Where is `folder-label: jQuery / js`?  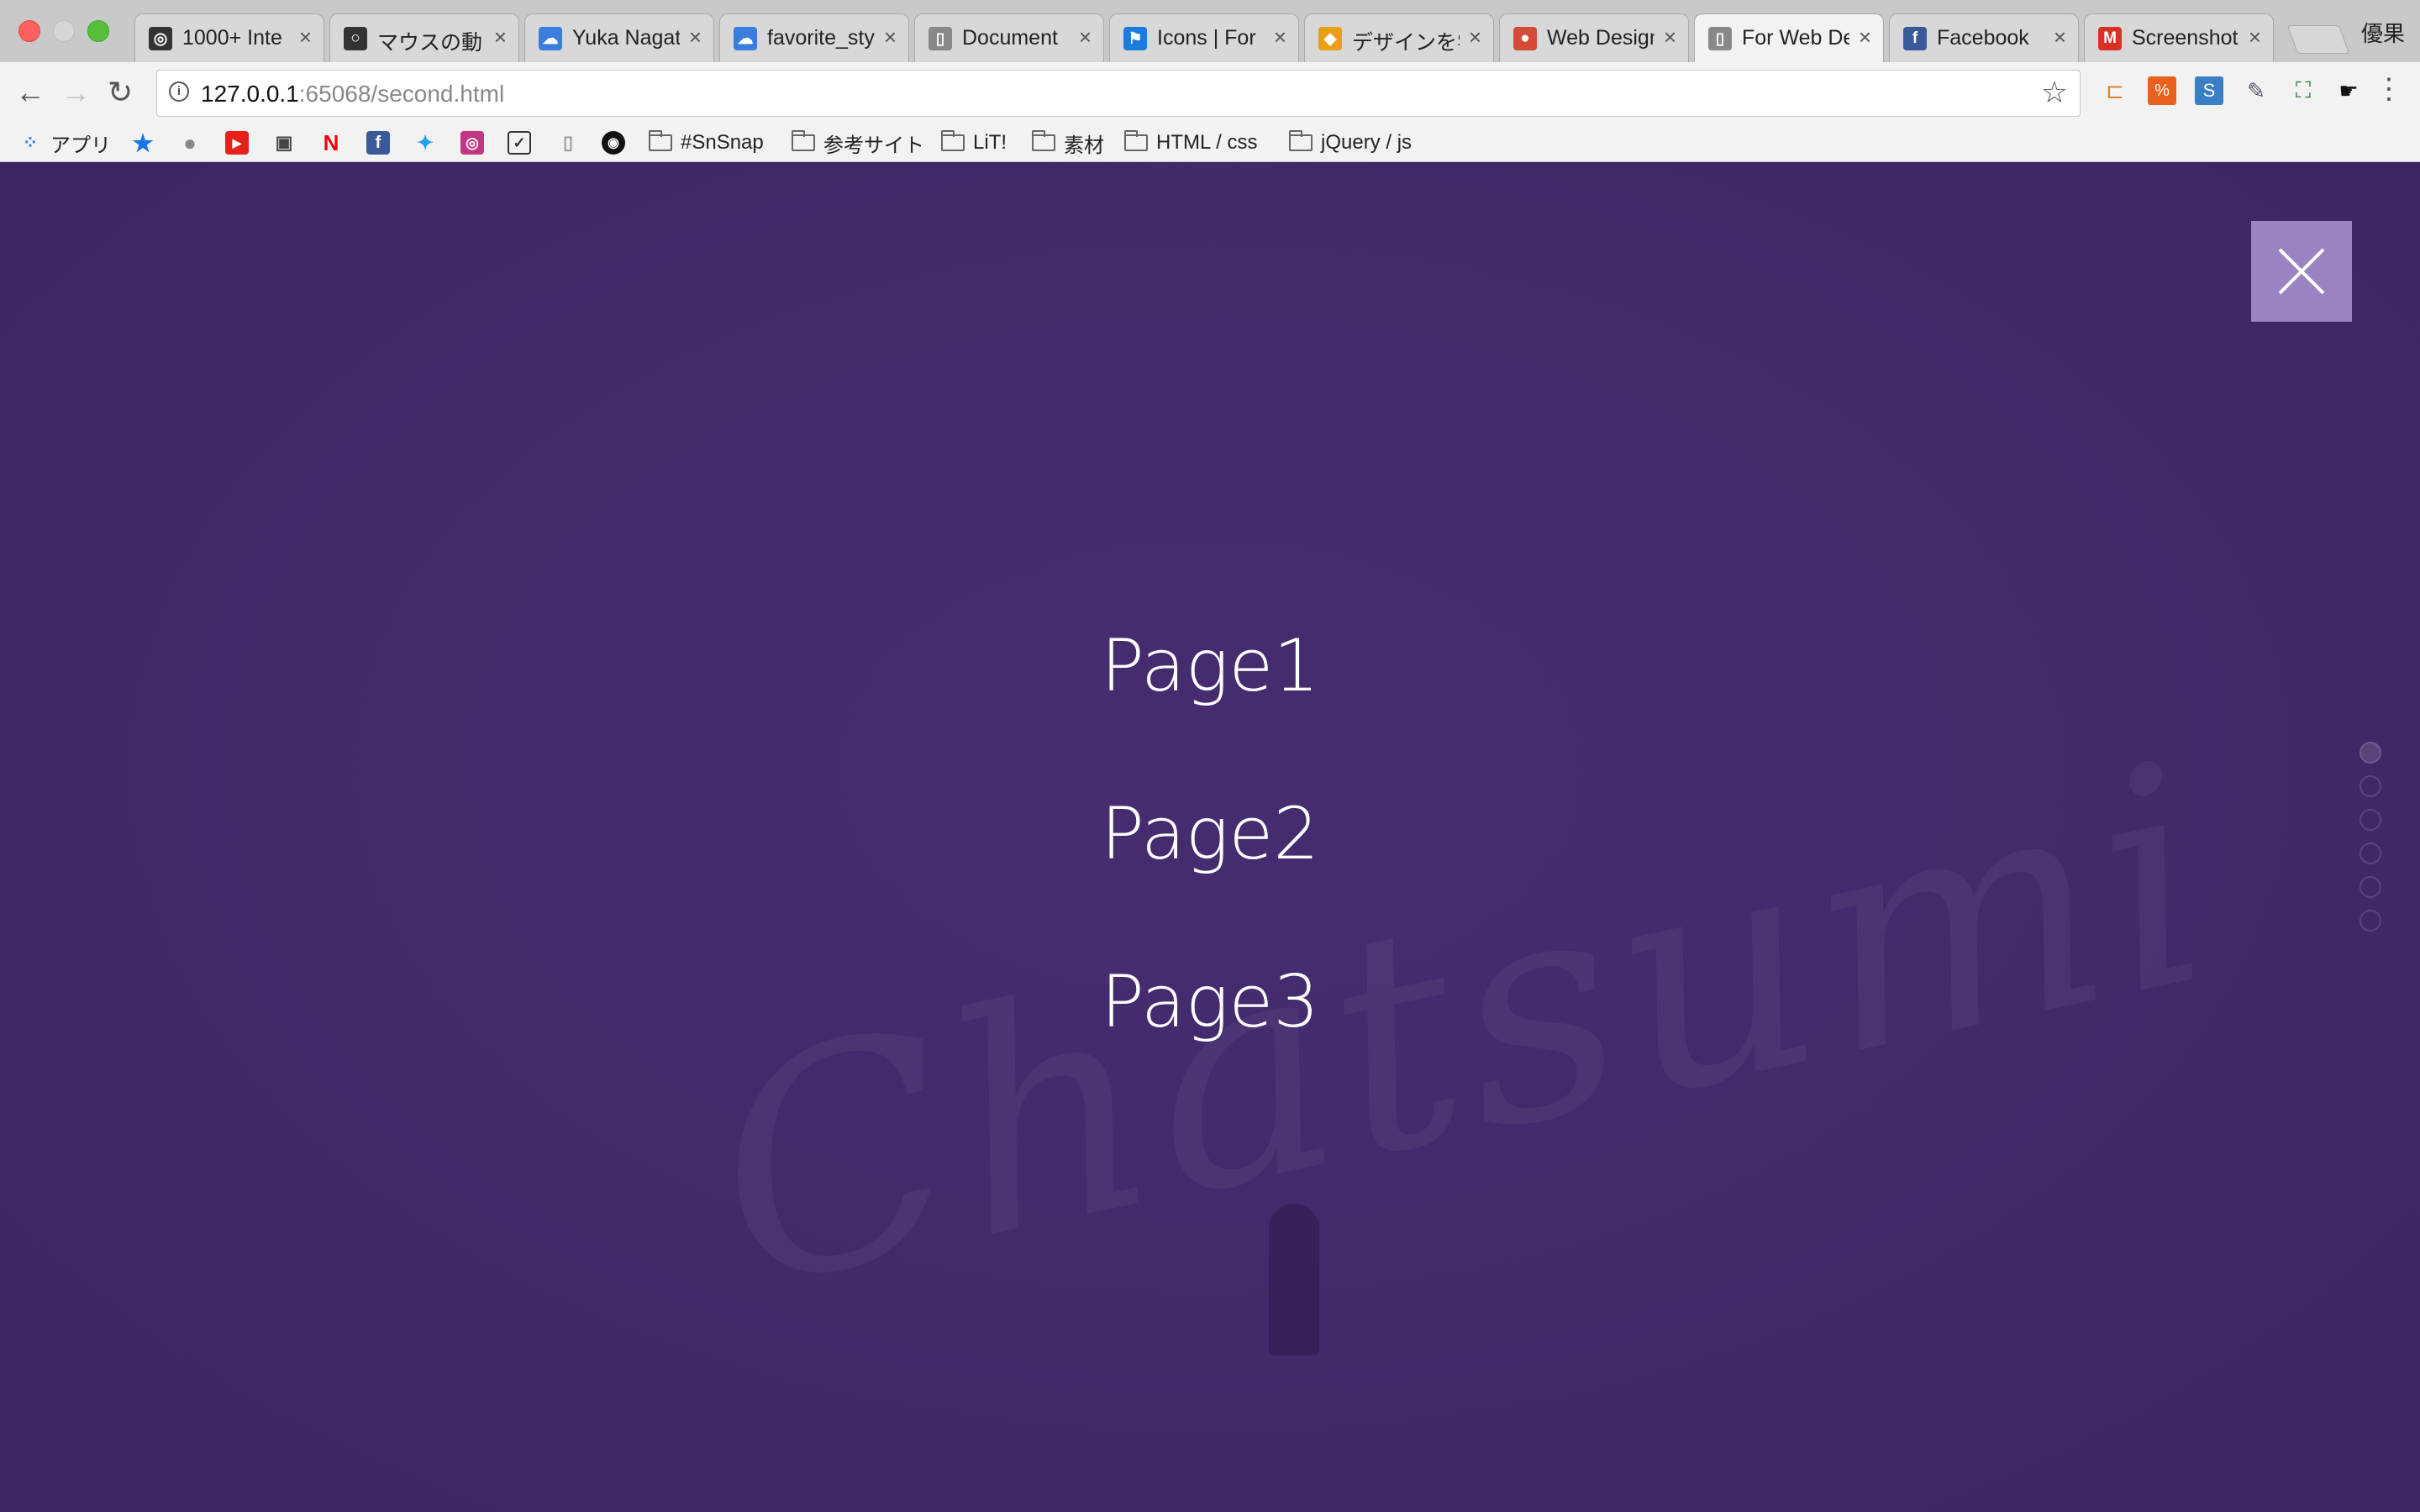
folder-label: jQuery / js is located at coordinates (1367, 142).